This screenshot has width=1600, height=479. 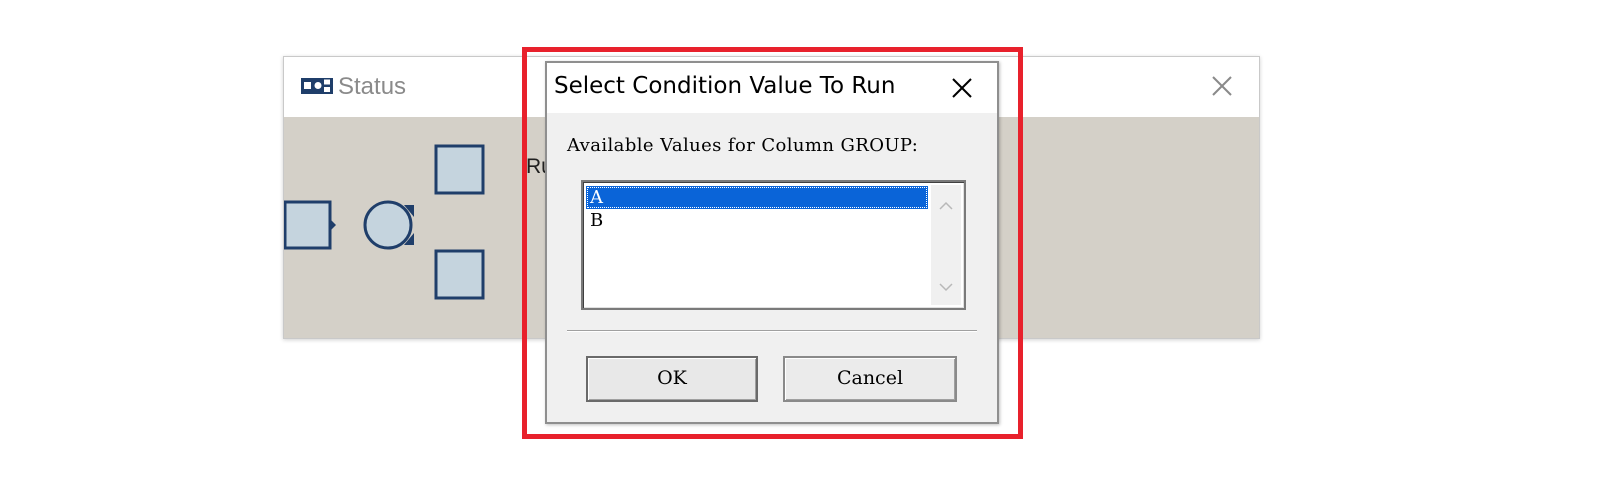 What do you see at coordinates (459, 169) in the screenshot?
I see `workflow-node-output-top` at bounding box center [459, 169].